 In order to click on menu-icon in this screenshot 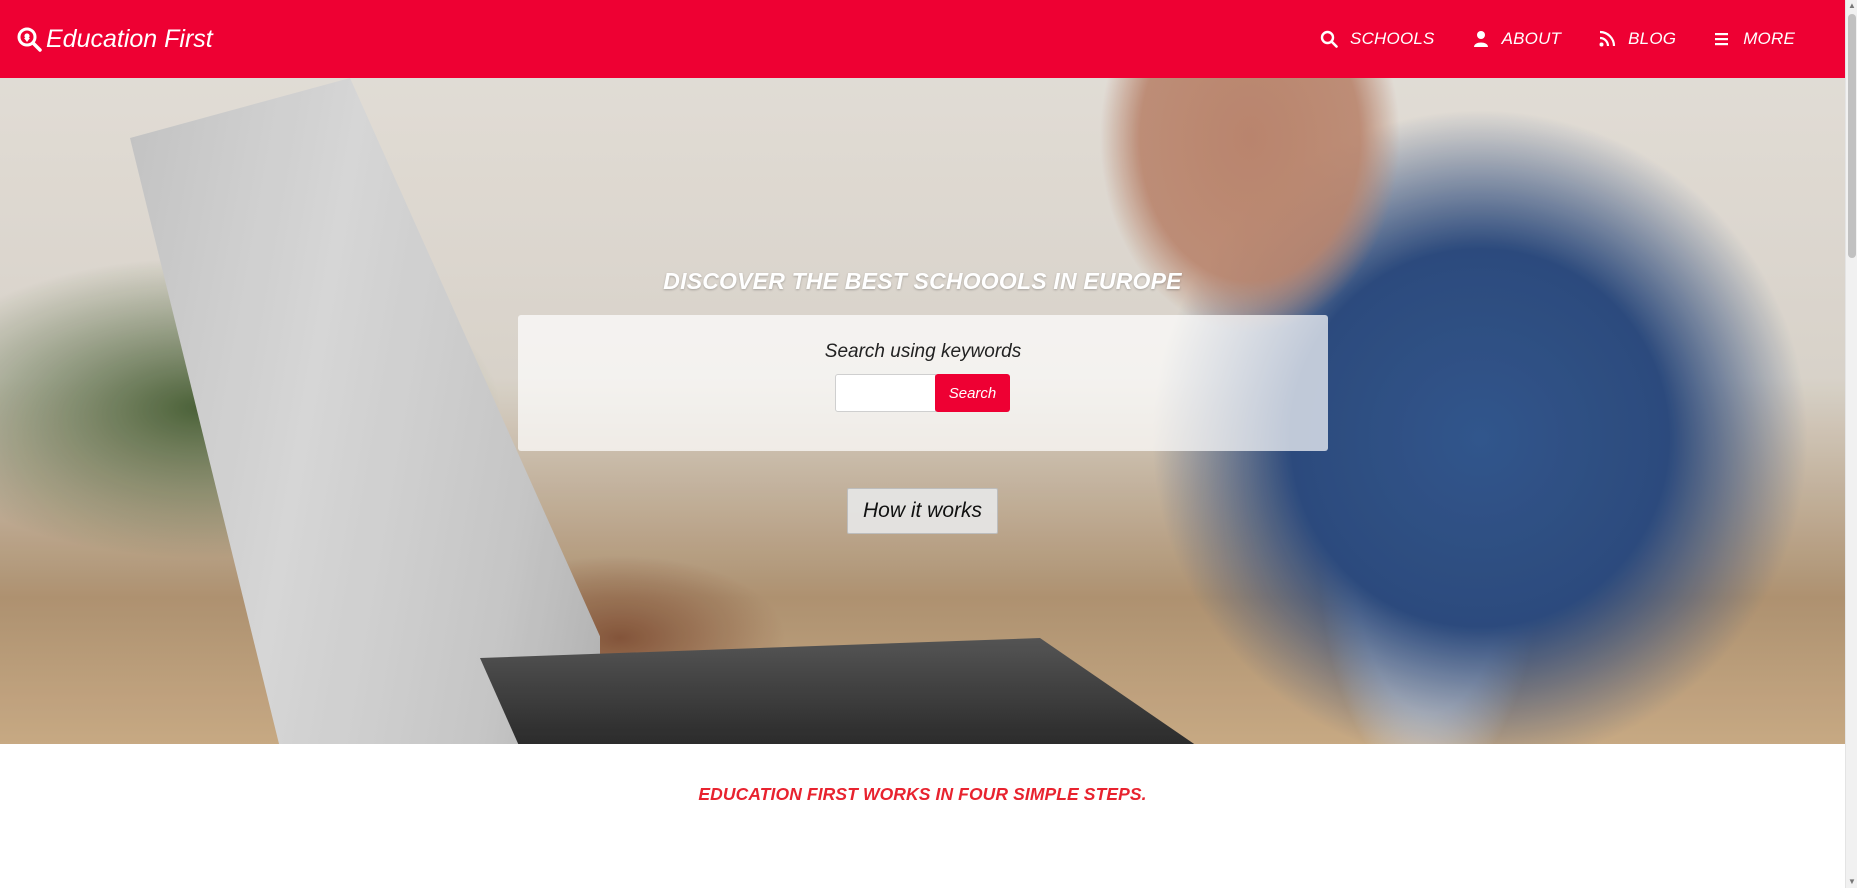, I will do `click(1722, 39)`.